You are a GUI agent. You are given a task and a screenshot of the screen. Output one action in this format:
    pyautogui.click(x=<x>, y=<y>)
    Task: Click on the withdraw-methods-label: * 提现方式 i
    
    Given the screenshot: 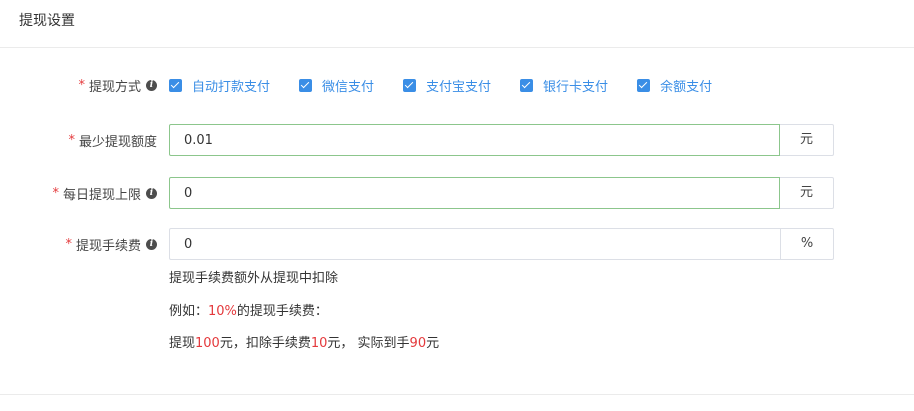 What is the action you would take?
    pyautogui.click(x=117, y=85)
    